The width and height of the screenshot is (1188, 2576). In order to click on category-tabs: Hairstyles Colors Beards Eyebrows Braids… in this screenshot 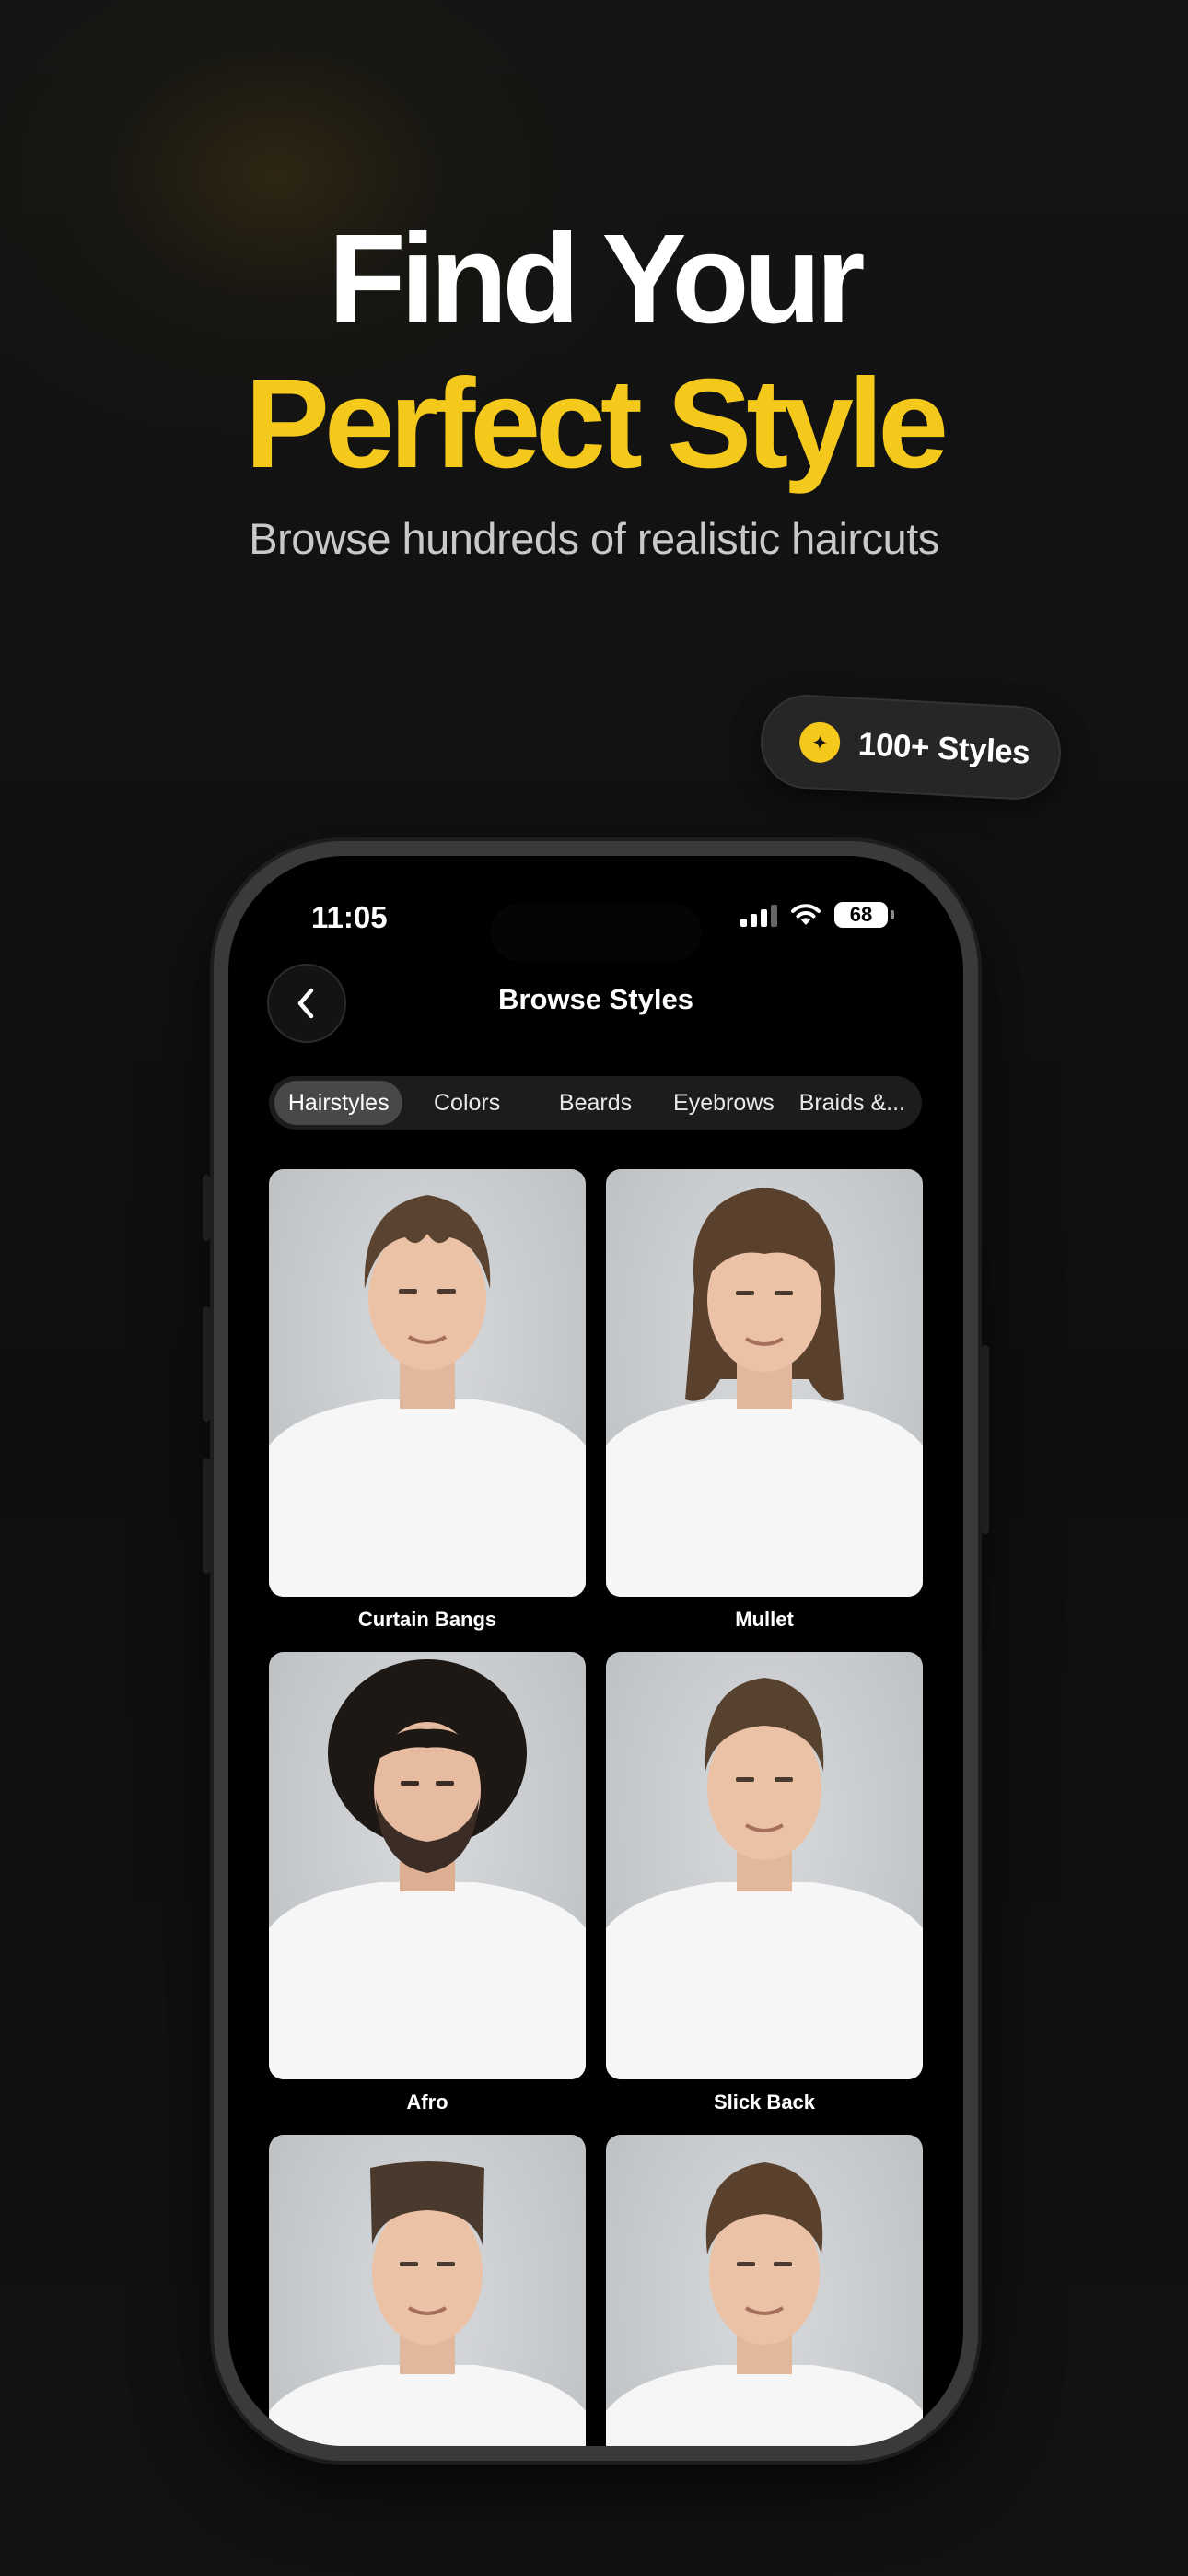, I will do `click(595, 1103)`.